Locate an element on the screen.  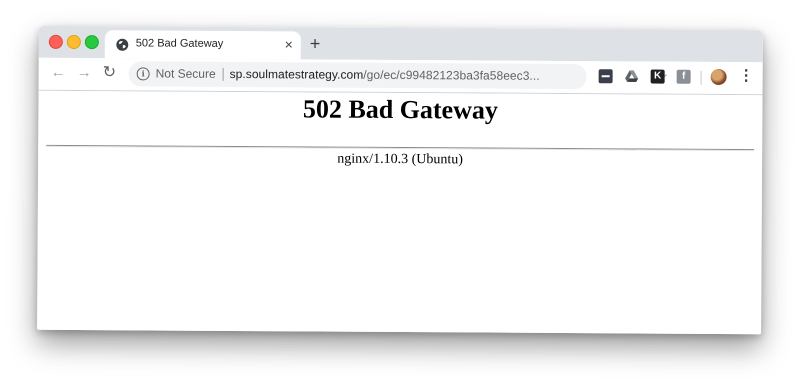
toolbar-divider is located at coordinates (701, 77).